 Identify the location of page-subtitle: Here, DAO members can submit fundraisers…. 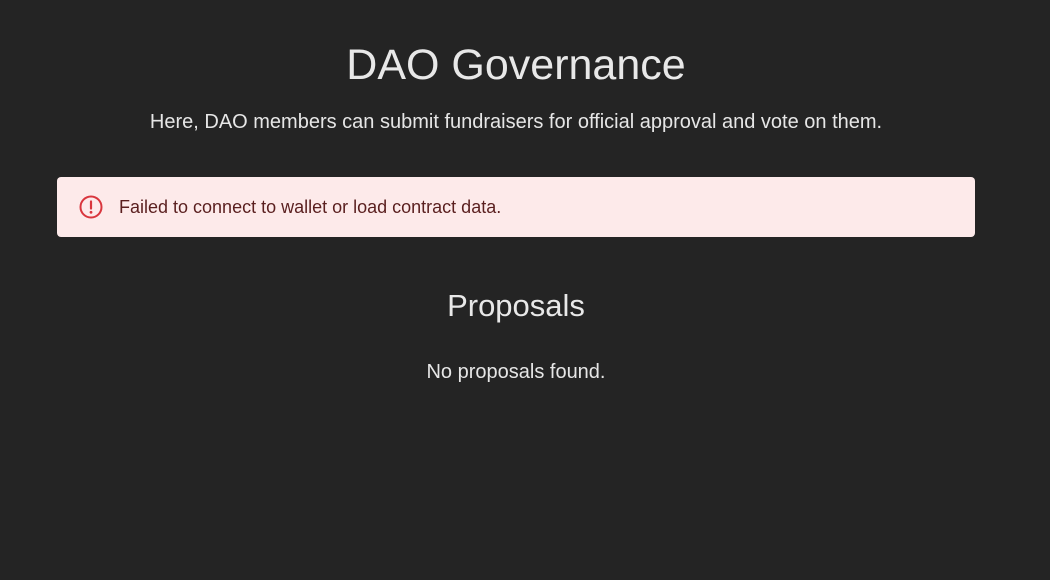
(516, 122).